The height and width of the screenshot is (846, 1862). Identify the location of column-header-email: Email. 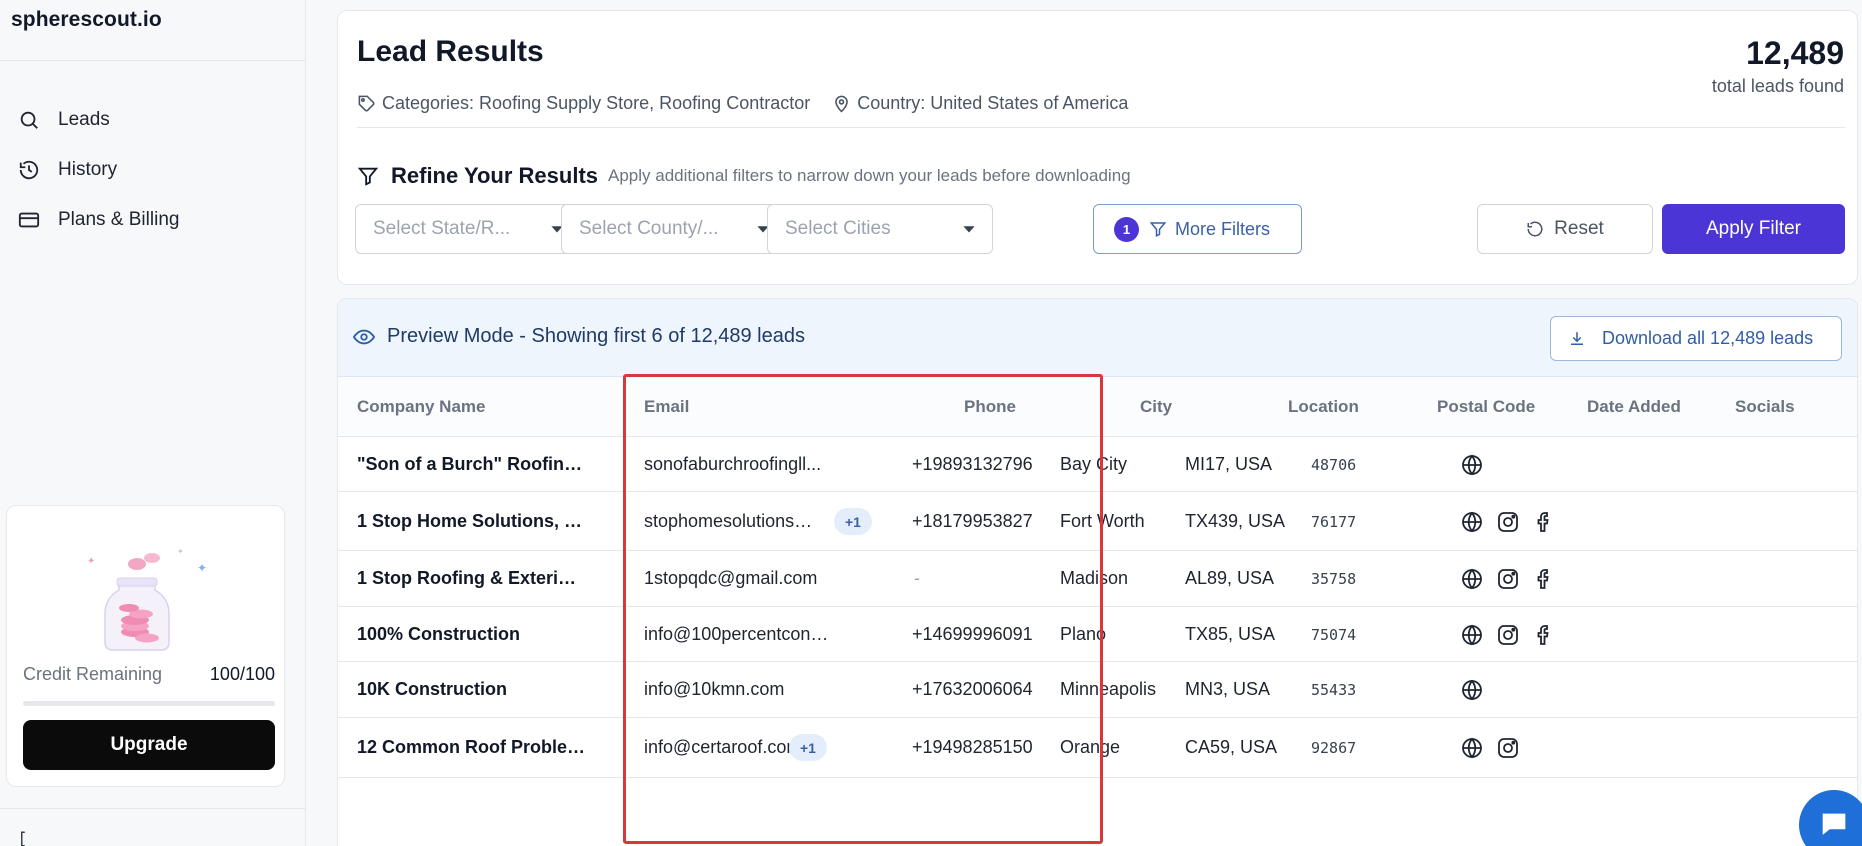
(666, 407).